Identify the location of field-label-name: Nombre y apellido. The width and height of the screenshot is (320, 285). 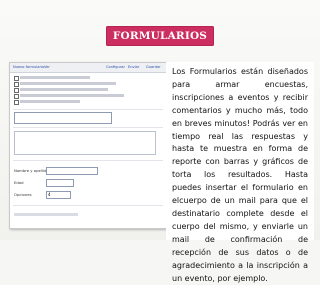
(31, 170).